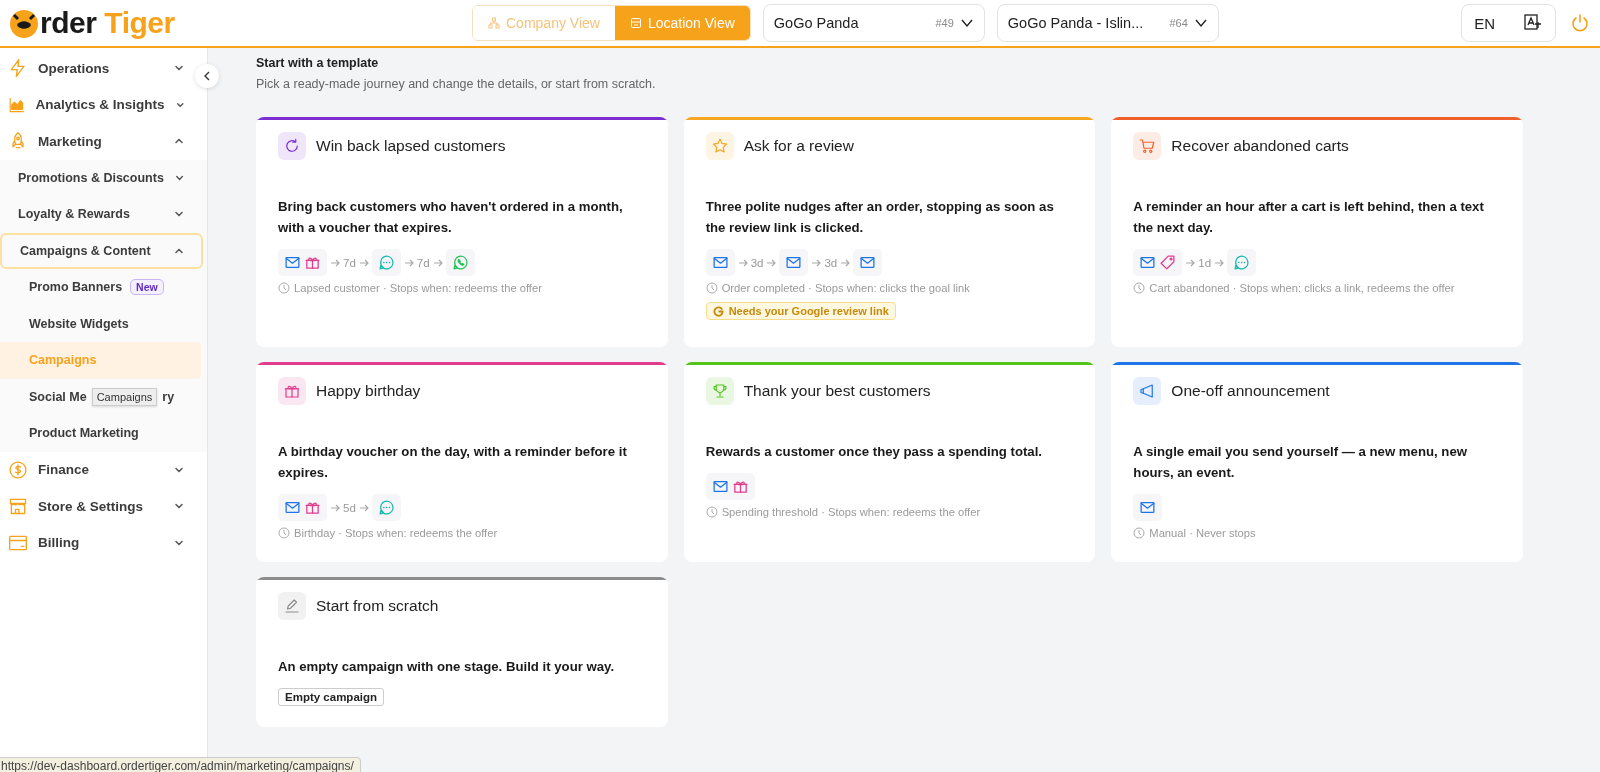 This screenshot has height=772, width=1600. Describe the element at coordinates (97, 68) in the screenshot. I see `sidebar-item: Operations` at that location.